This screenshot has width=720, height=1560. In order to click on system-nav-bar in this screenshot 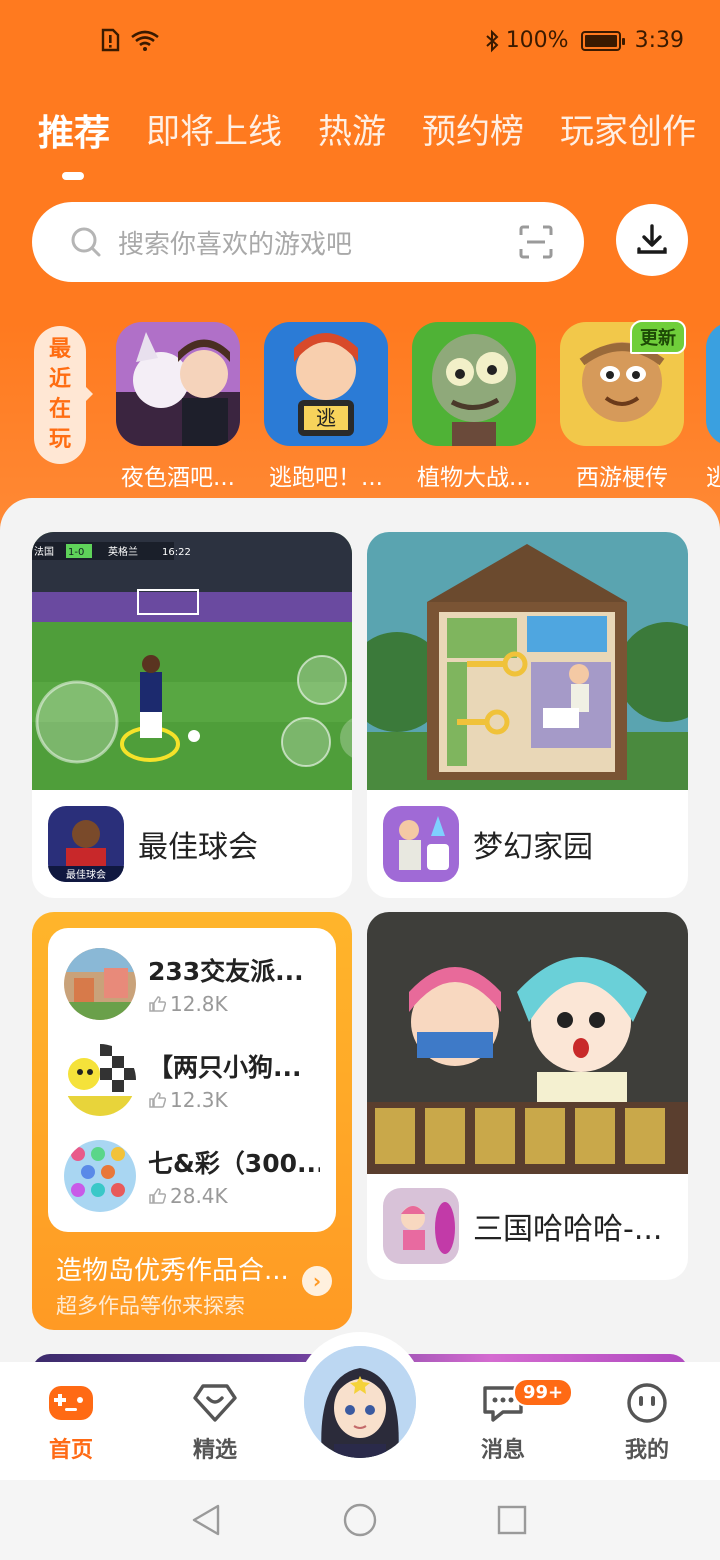, I will do `click(360, 1520)`.